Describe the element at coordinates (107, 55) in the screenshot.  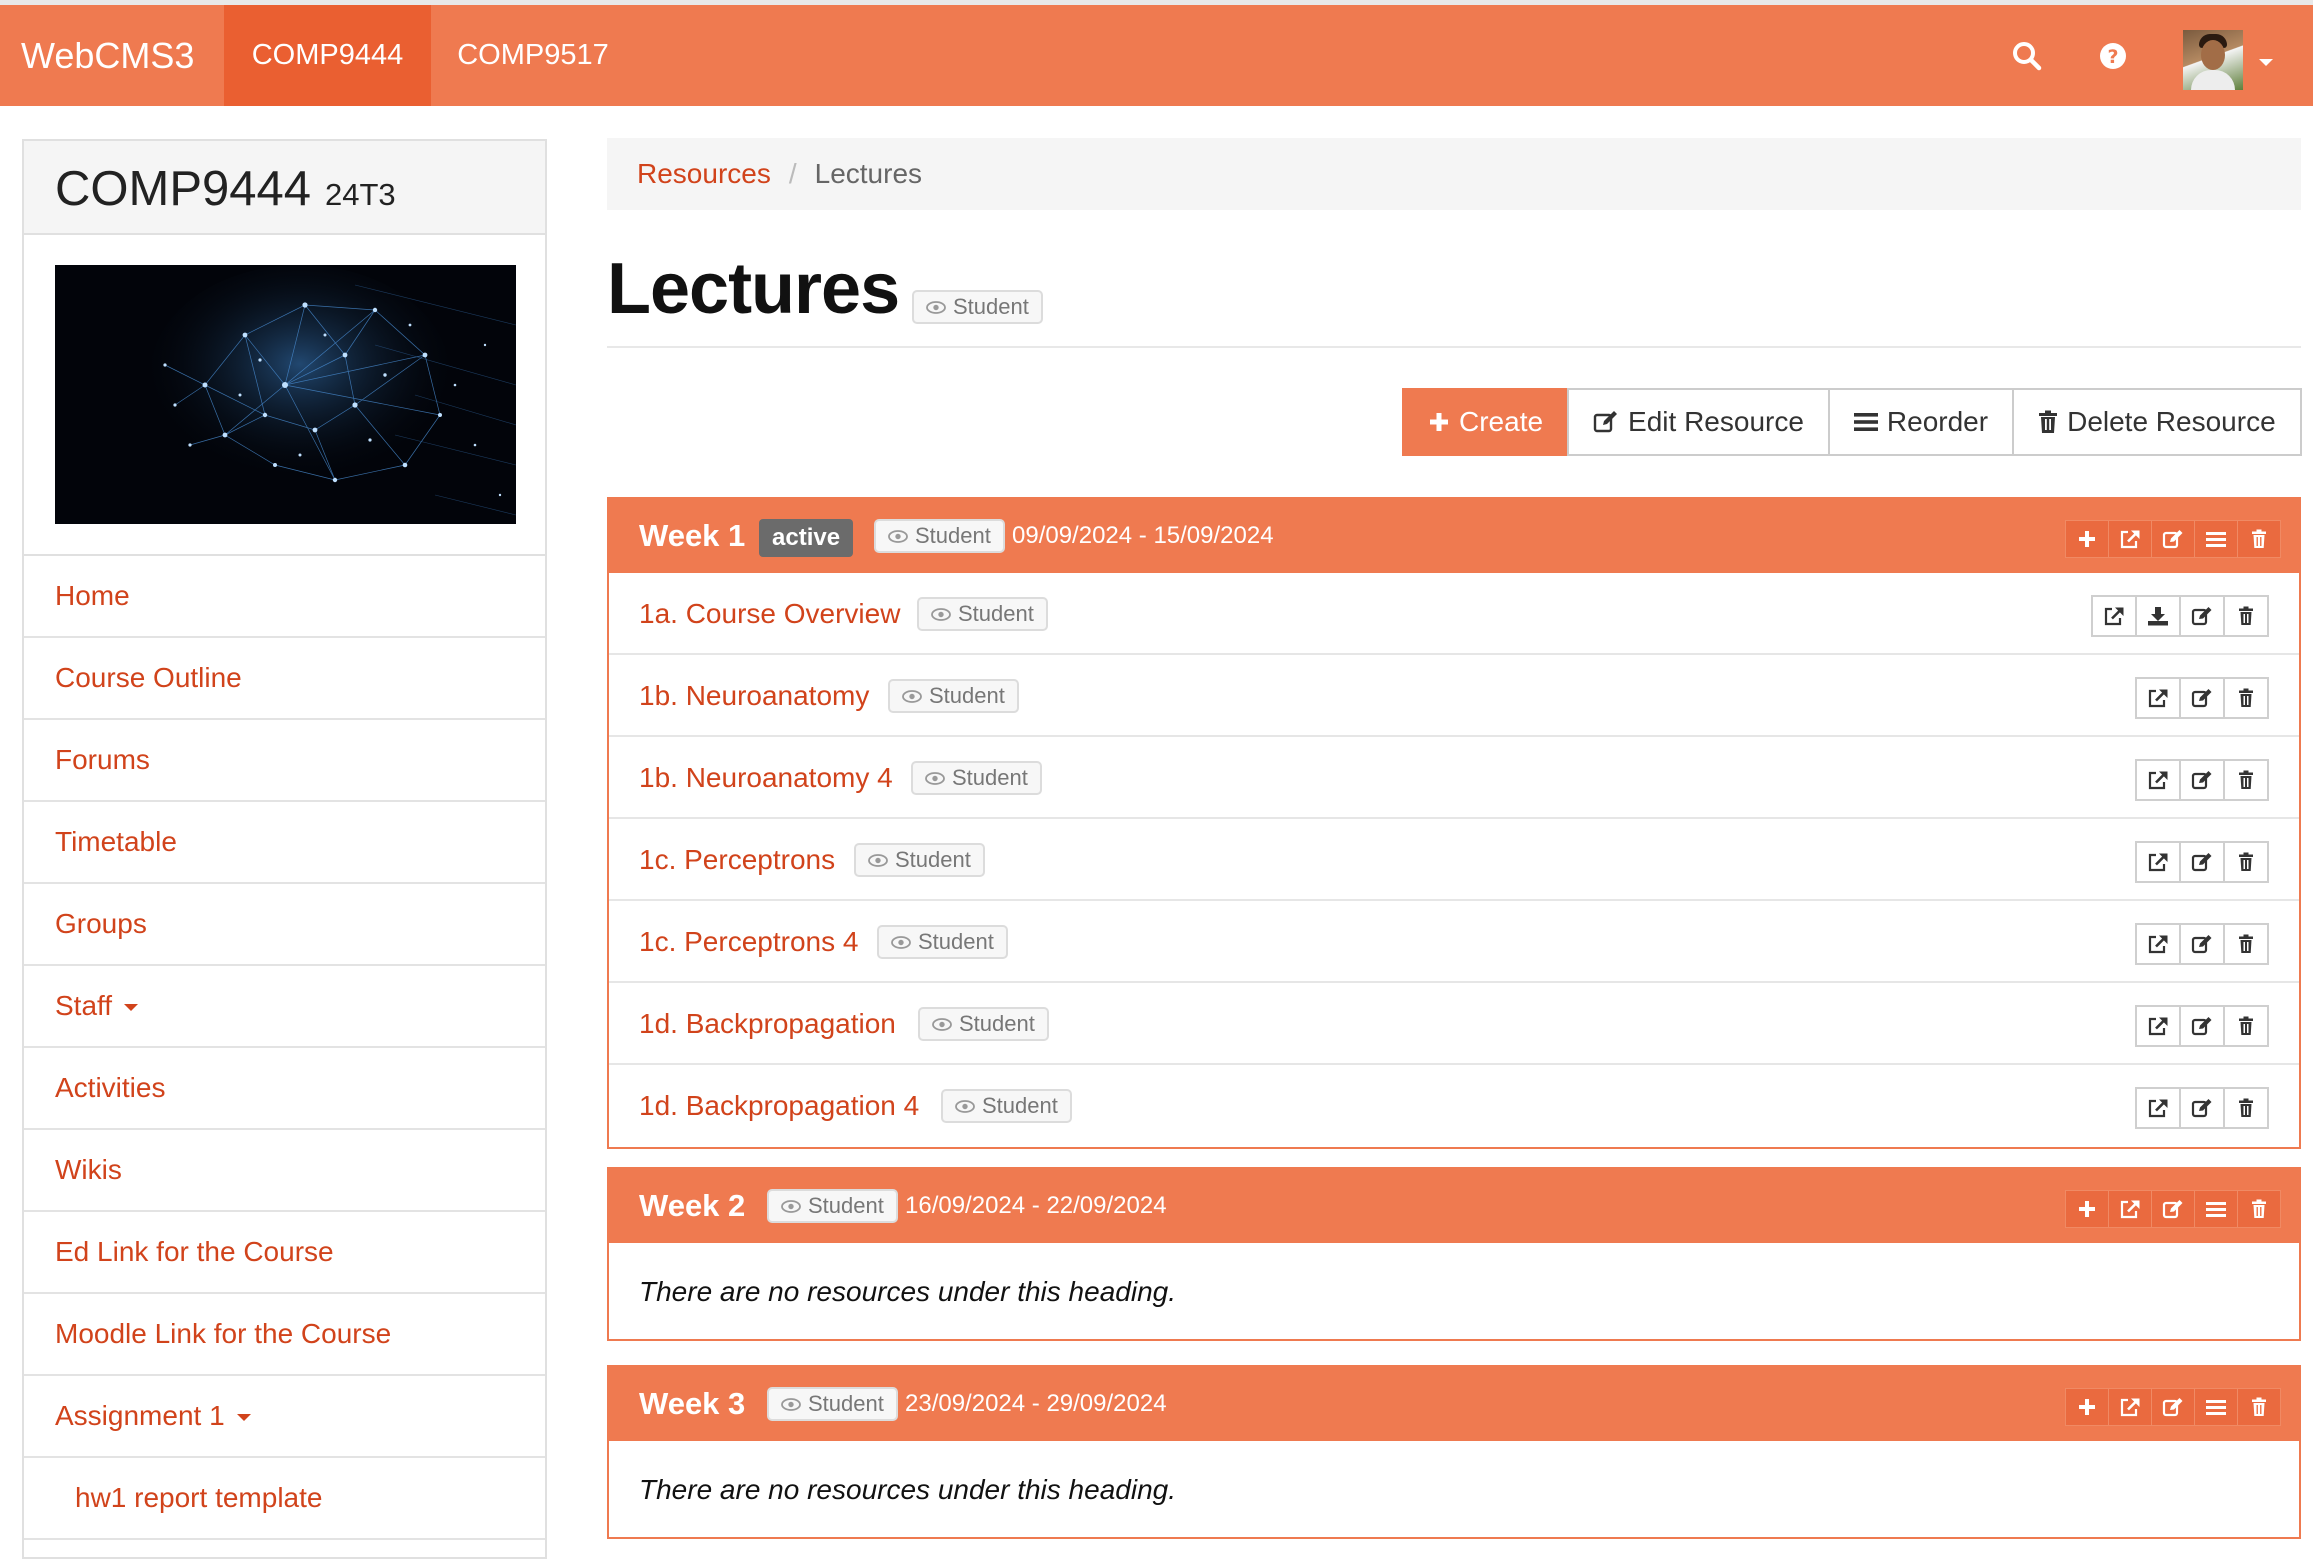
I see `brand-logo: WebCMS3` at that location.